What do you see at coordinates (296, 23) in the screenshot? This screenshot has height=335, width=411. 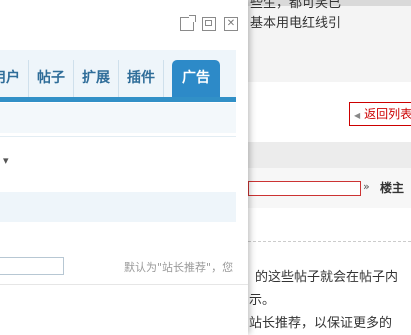 I see `background-text-line-2: 基本用电红线引` at bounding box center [296, 23].